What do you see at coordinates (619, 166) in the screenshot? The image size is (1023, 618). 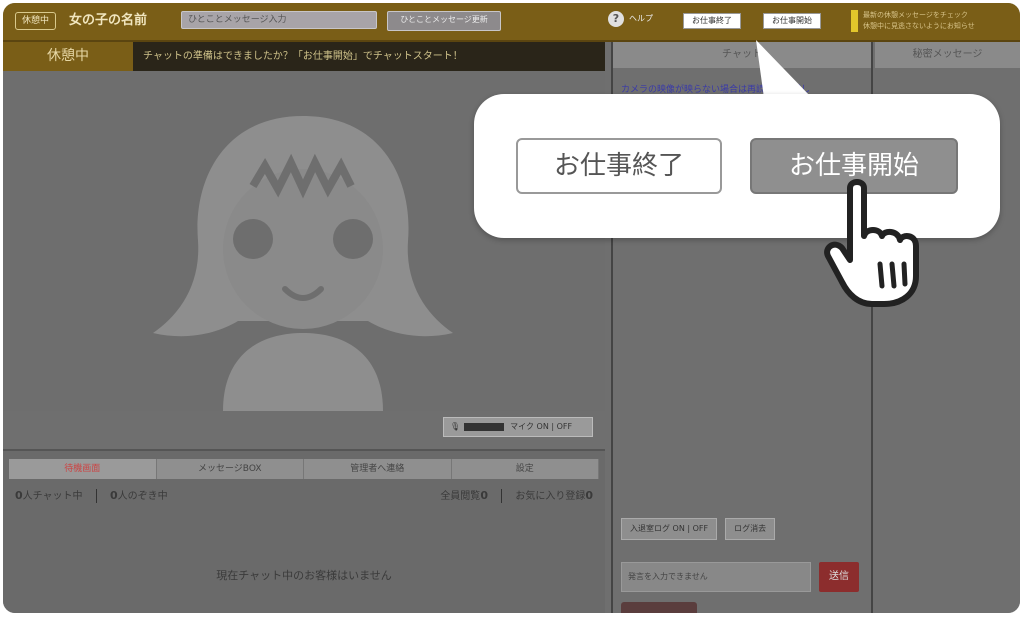 I see `work-end-button: お仕事終了` at bounding box center [619, 166].